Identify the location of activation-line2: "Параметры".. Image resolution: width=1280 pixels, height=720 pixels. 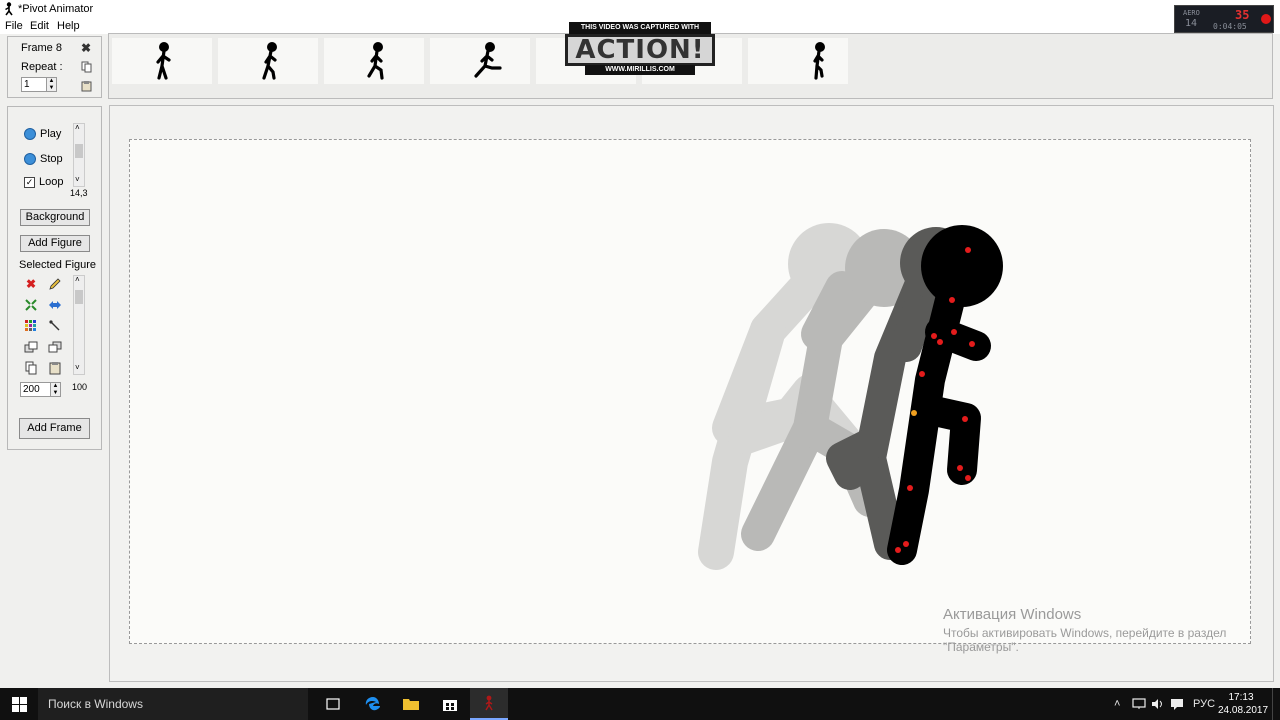
(981, 647).